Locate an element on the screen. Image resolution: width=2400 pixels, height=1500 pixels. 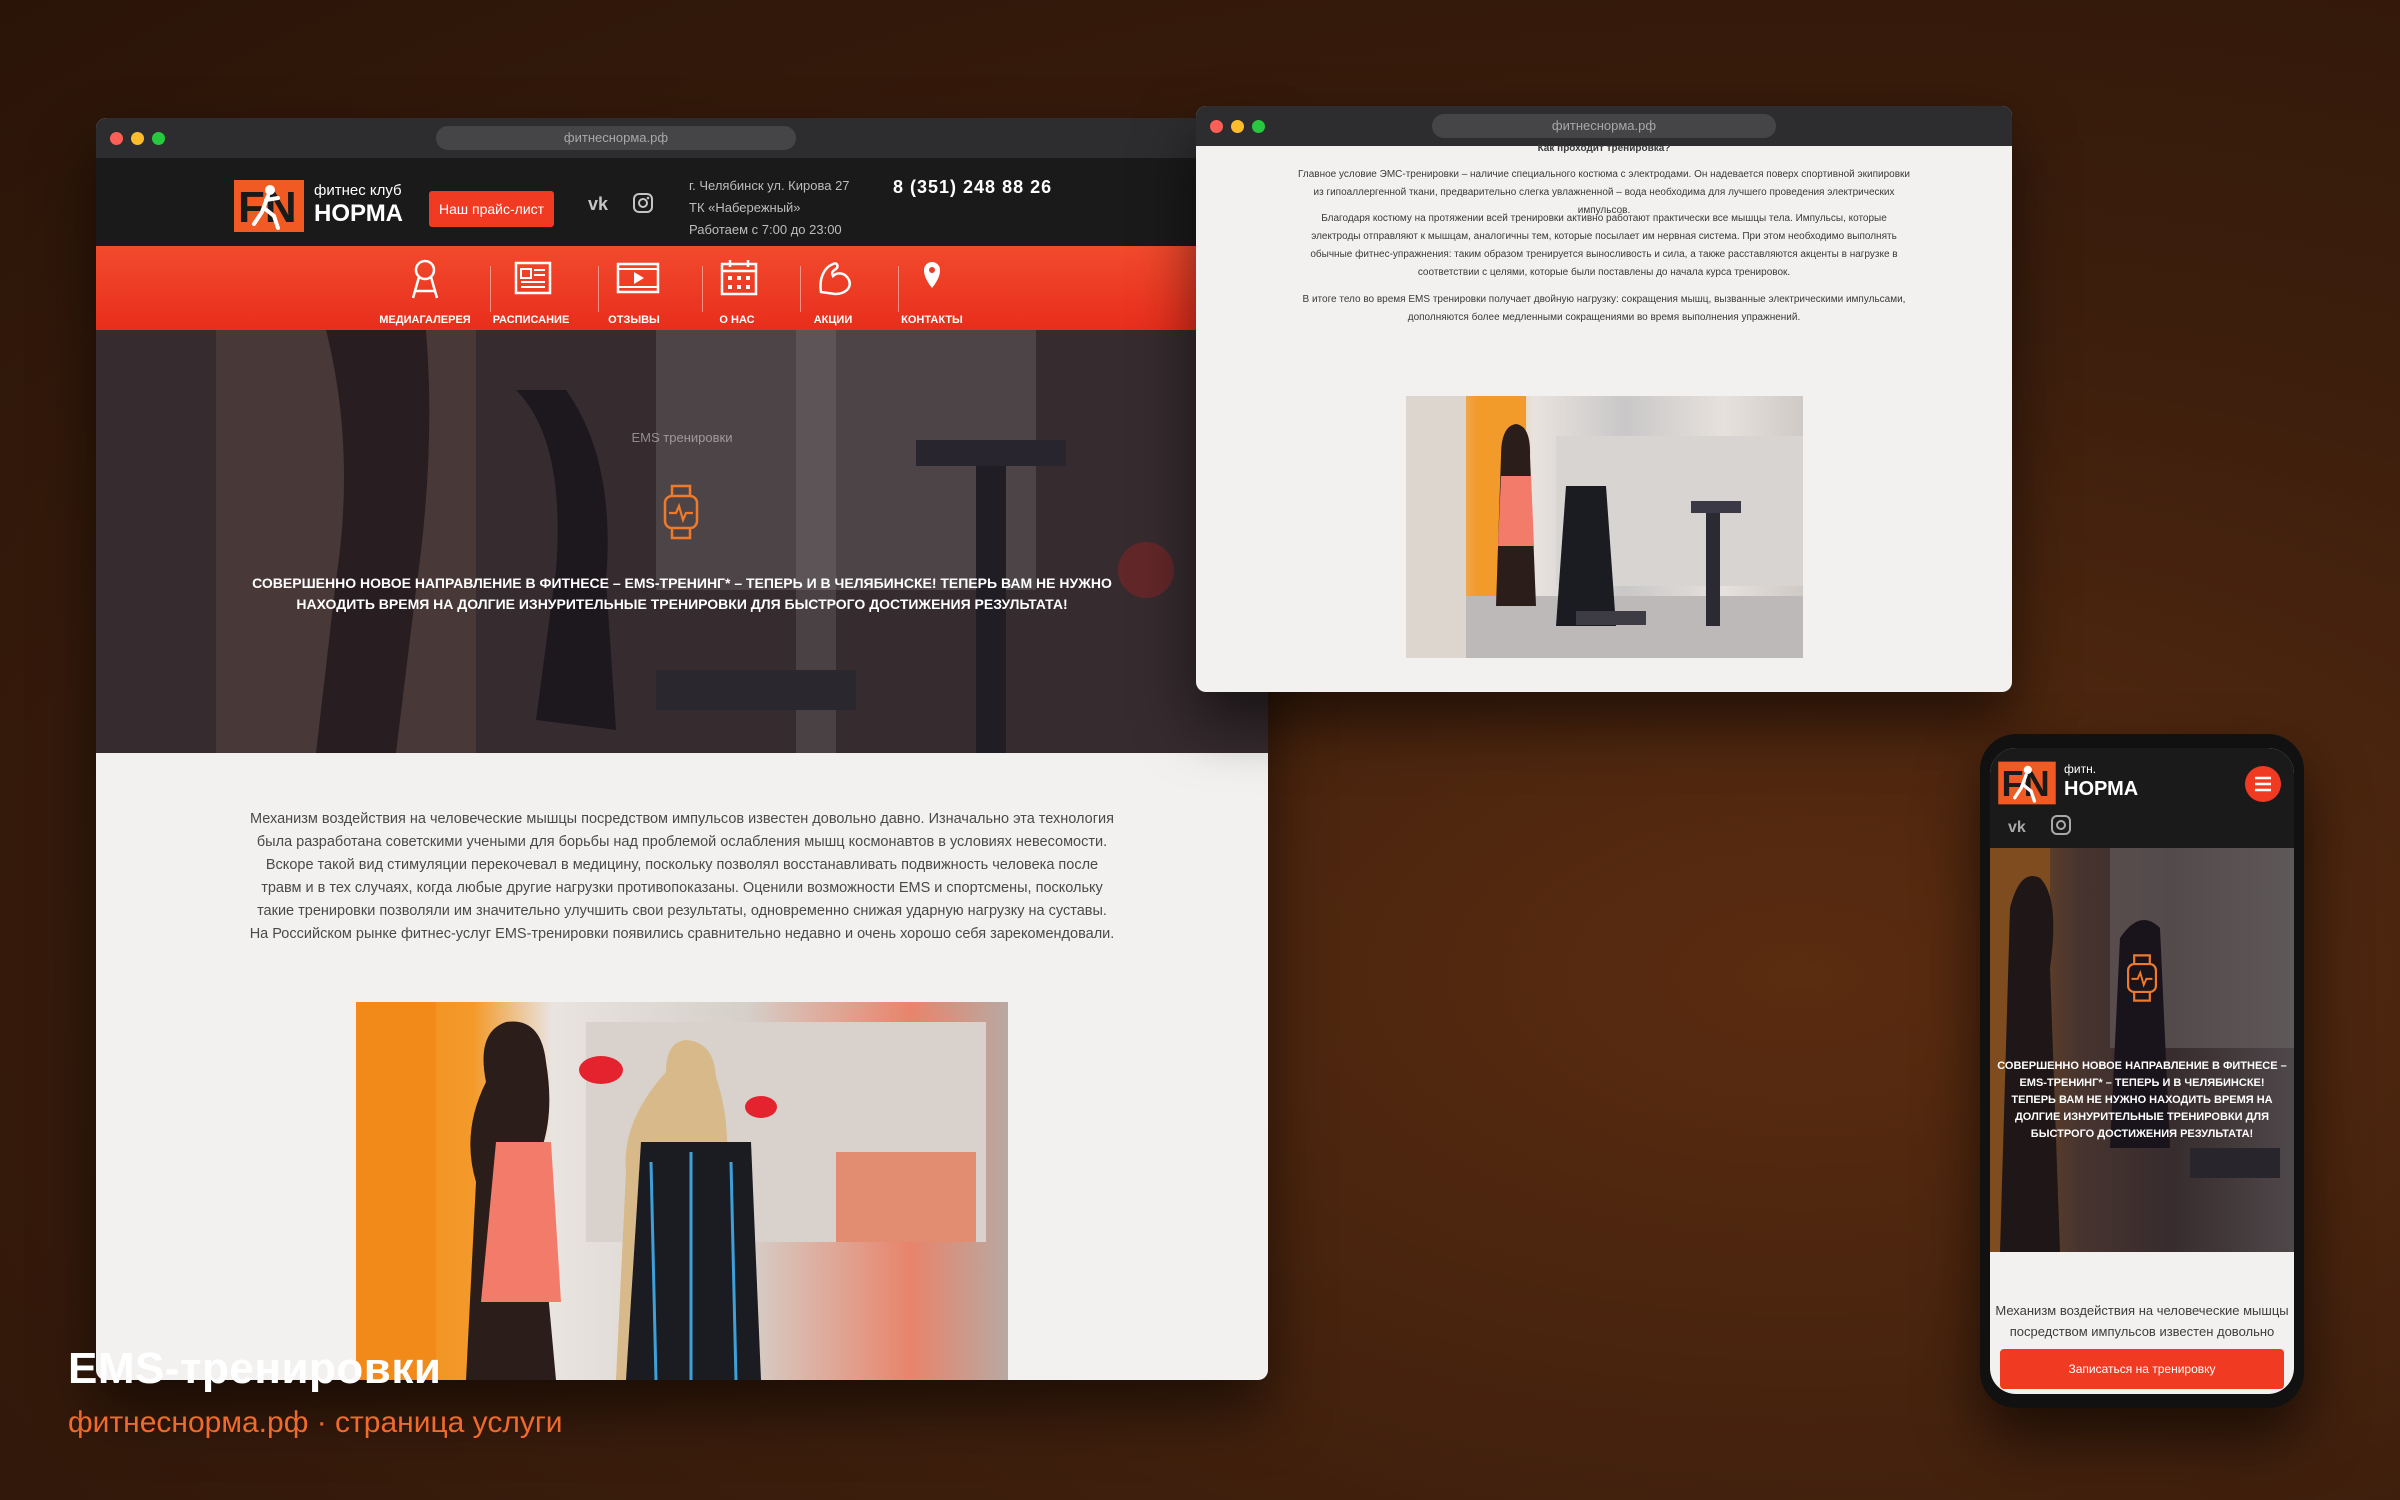
brand-subtitle: фитн. is located at coordinates (2080, 769).